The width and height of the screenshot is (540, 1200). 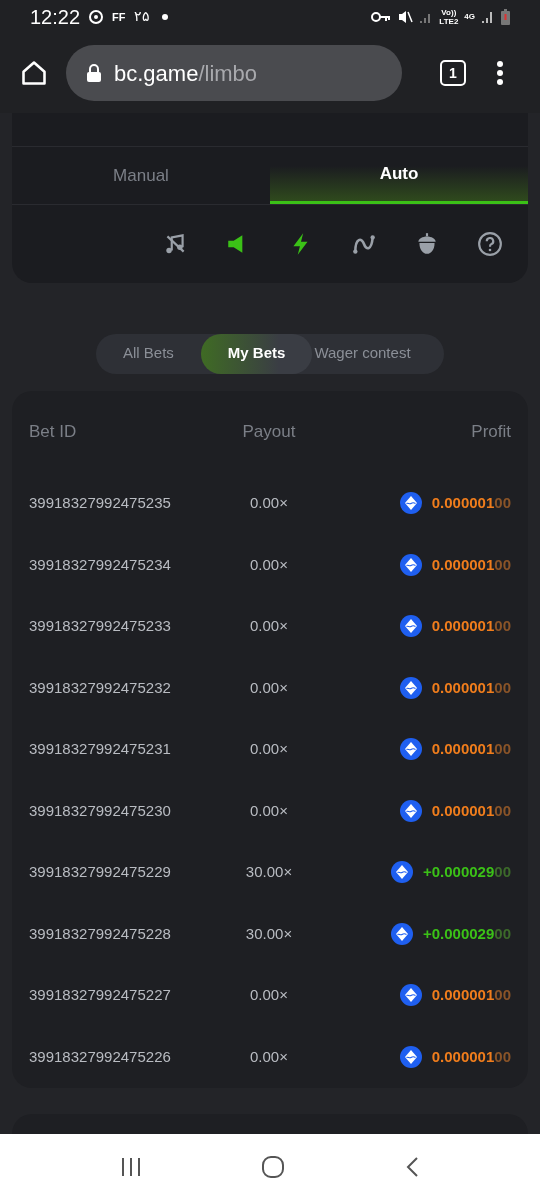 What do you see at coordinates (148, 353) in the screenshot?
I see `bet-tab: All Bets` at bounding box center [148, 353].